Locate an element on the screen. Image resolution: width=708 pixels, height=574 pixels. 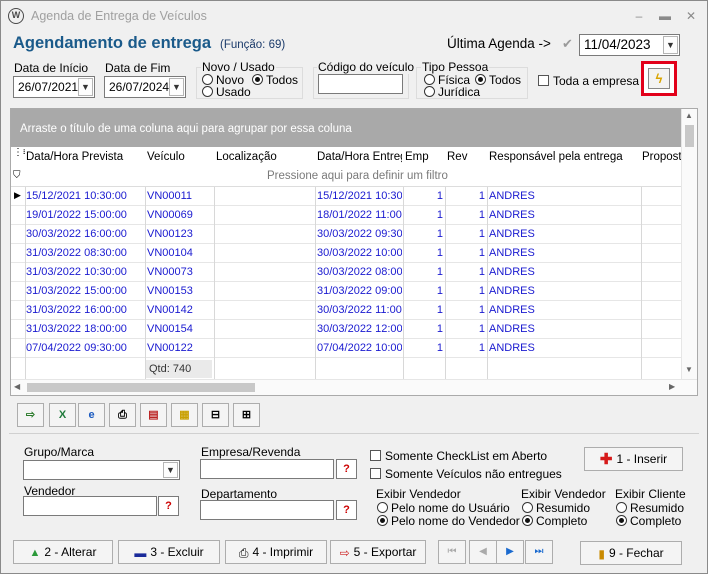
company-lookup-button: ? is located at coordinates (346, 469).